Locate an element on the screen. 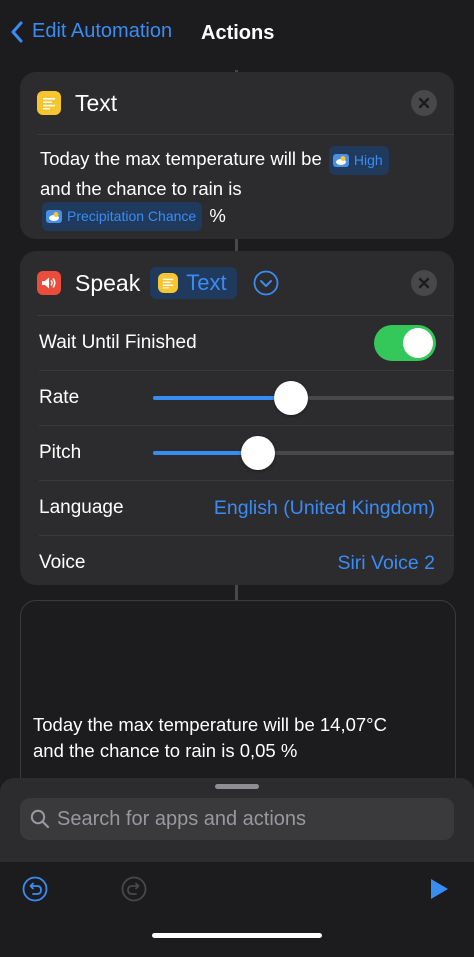 This screenshot has height=957, width=474. undo-icon is located at coordinates (35, 889).